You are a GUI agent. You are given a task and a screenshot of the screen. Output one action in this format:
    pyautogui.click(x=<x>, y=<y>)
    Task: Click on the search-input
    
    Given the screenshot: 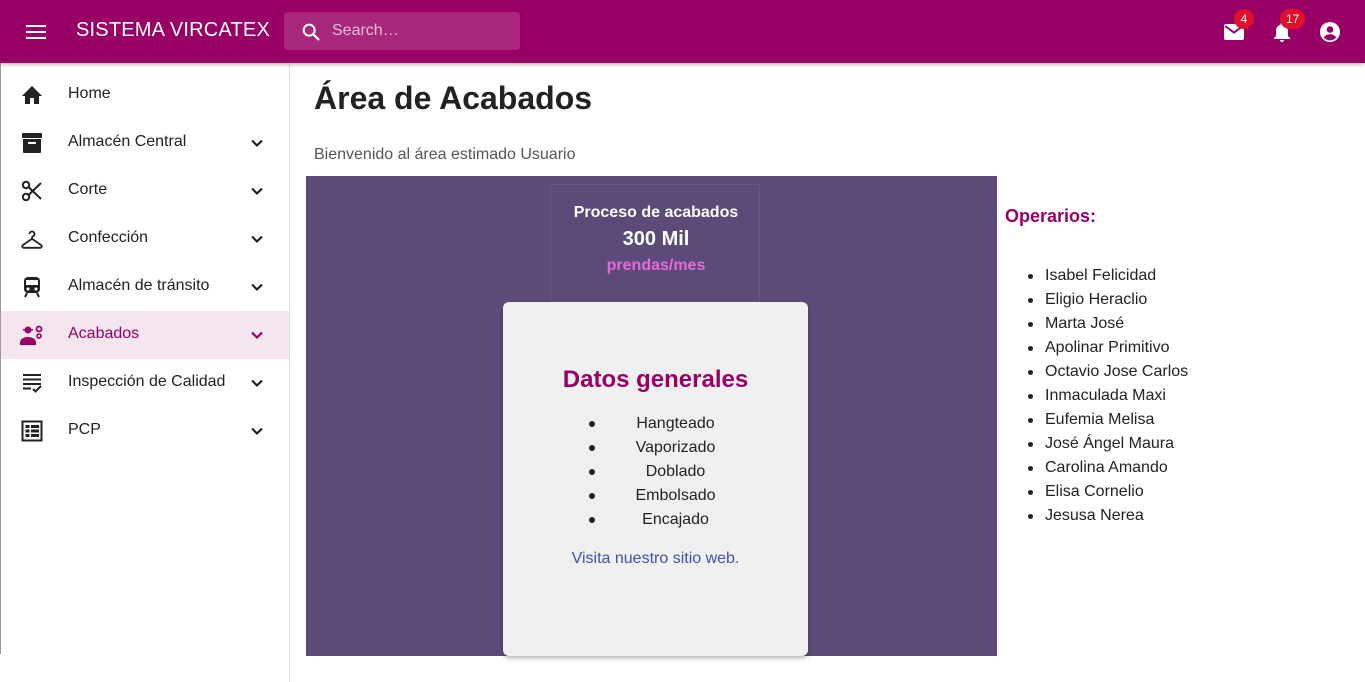 What is the action you would take?
    pyautogui.click(x=422, y=31)
    